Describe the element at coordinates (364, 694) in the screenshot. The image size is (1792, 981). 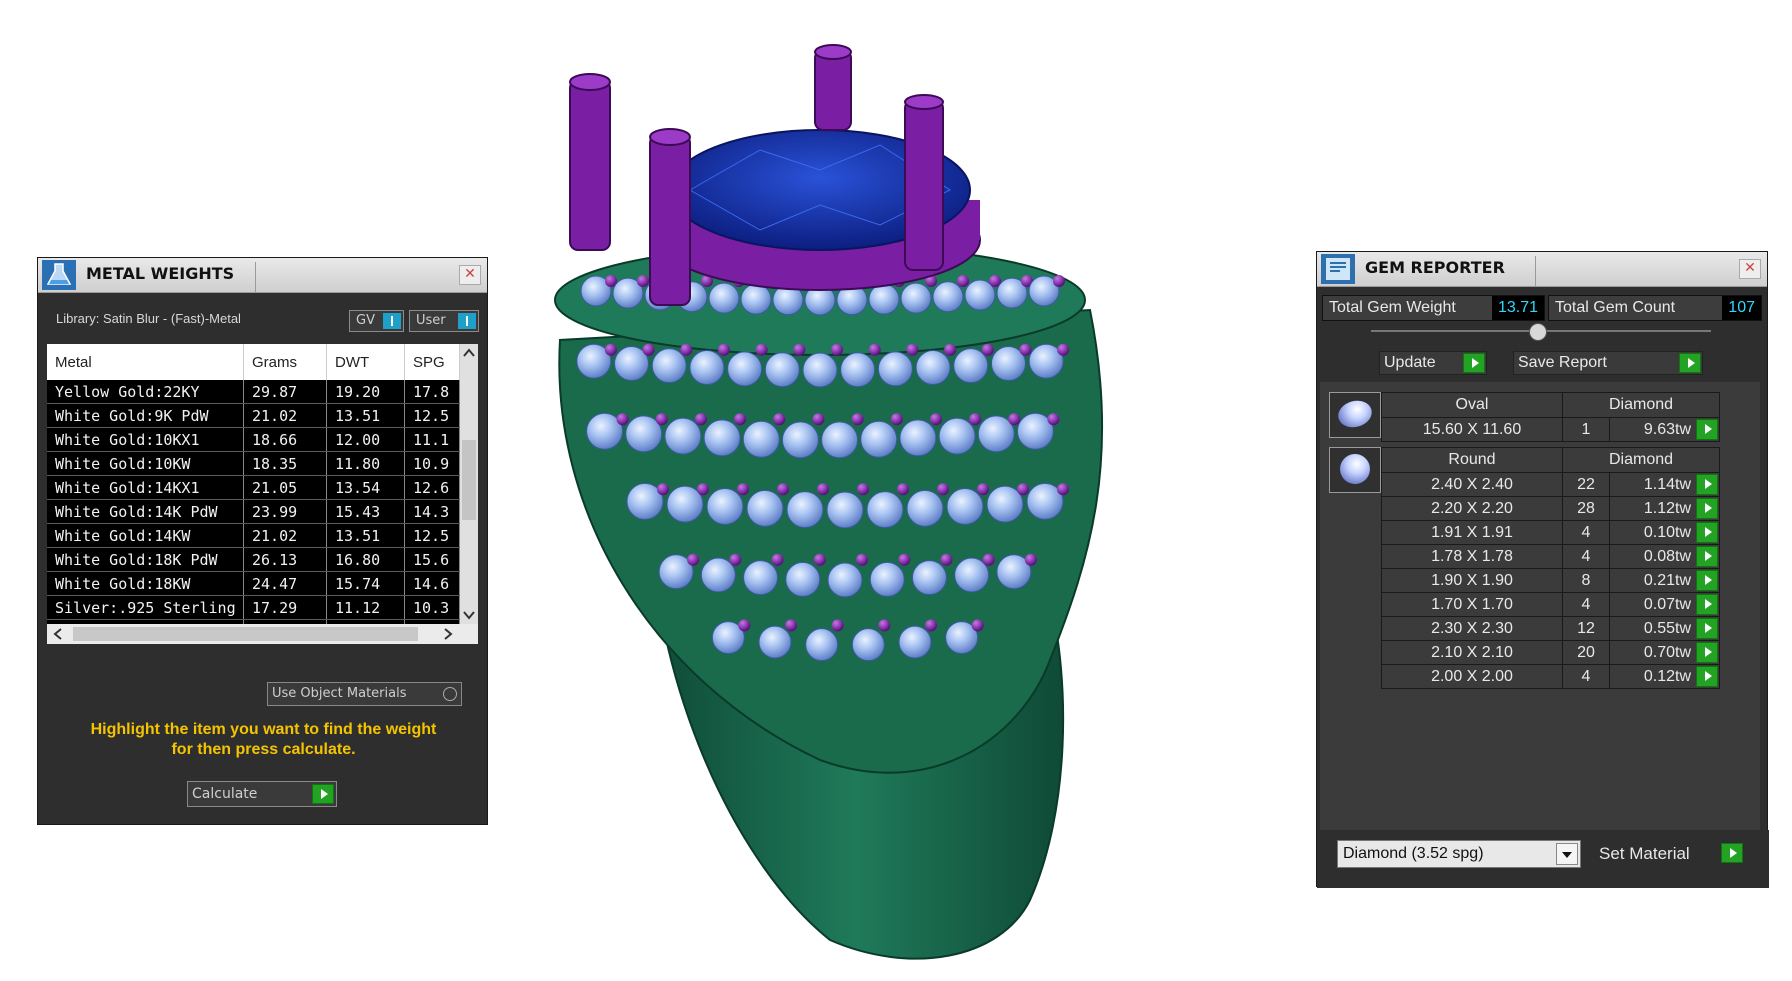
I see `use-object-materials-toggle: Use Object Materials` at that location.